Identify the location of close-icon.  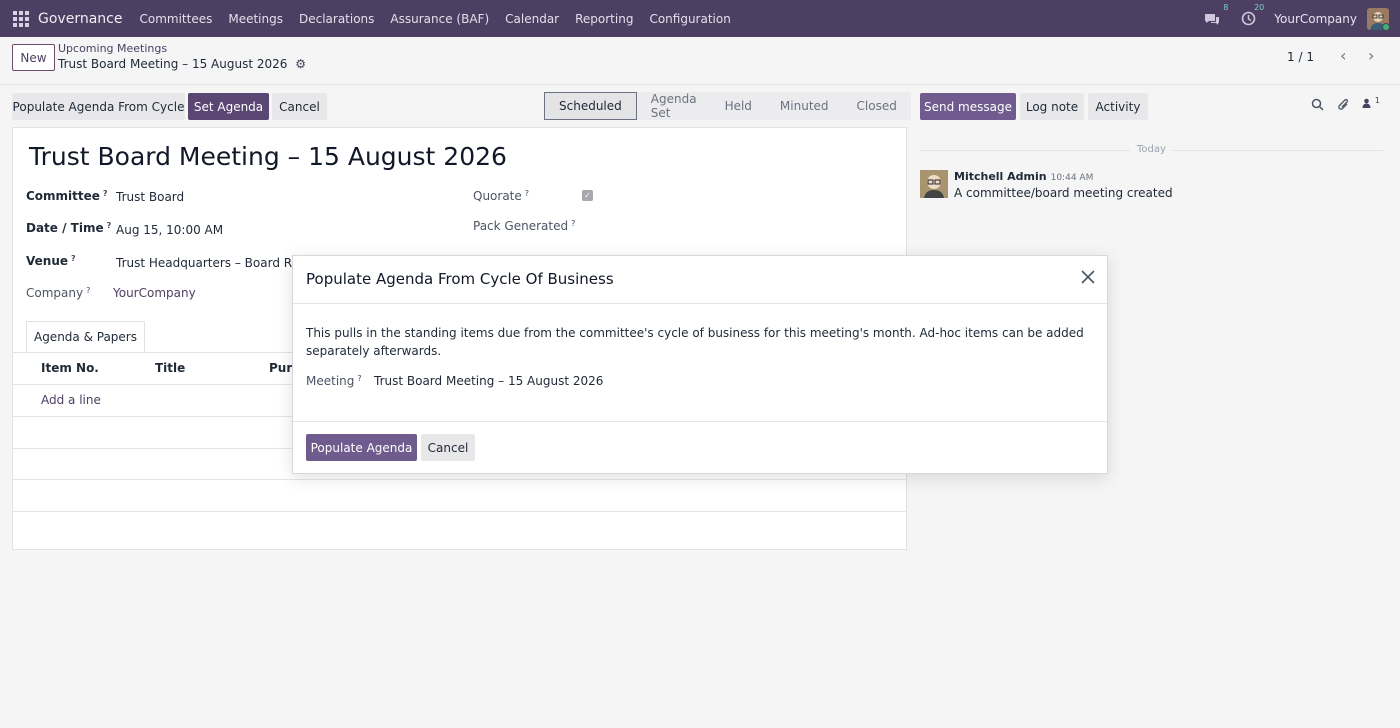
(1088, 278).